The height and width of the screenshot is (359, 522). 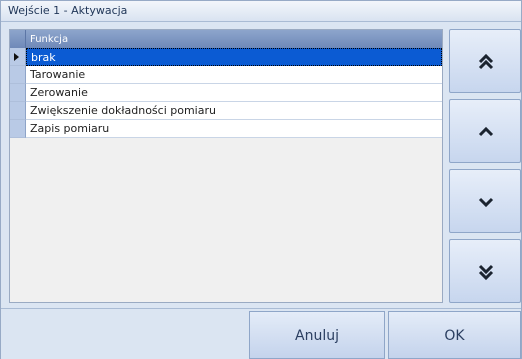 I want to click on title-bar: Wejście 1 - Aktywacja, so click(x=261, y=11).